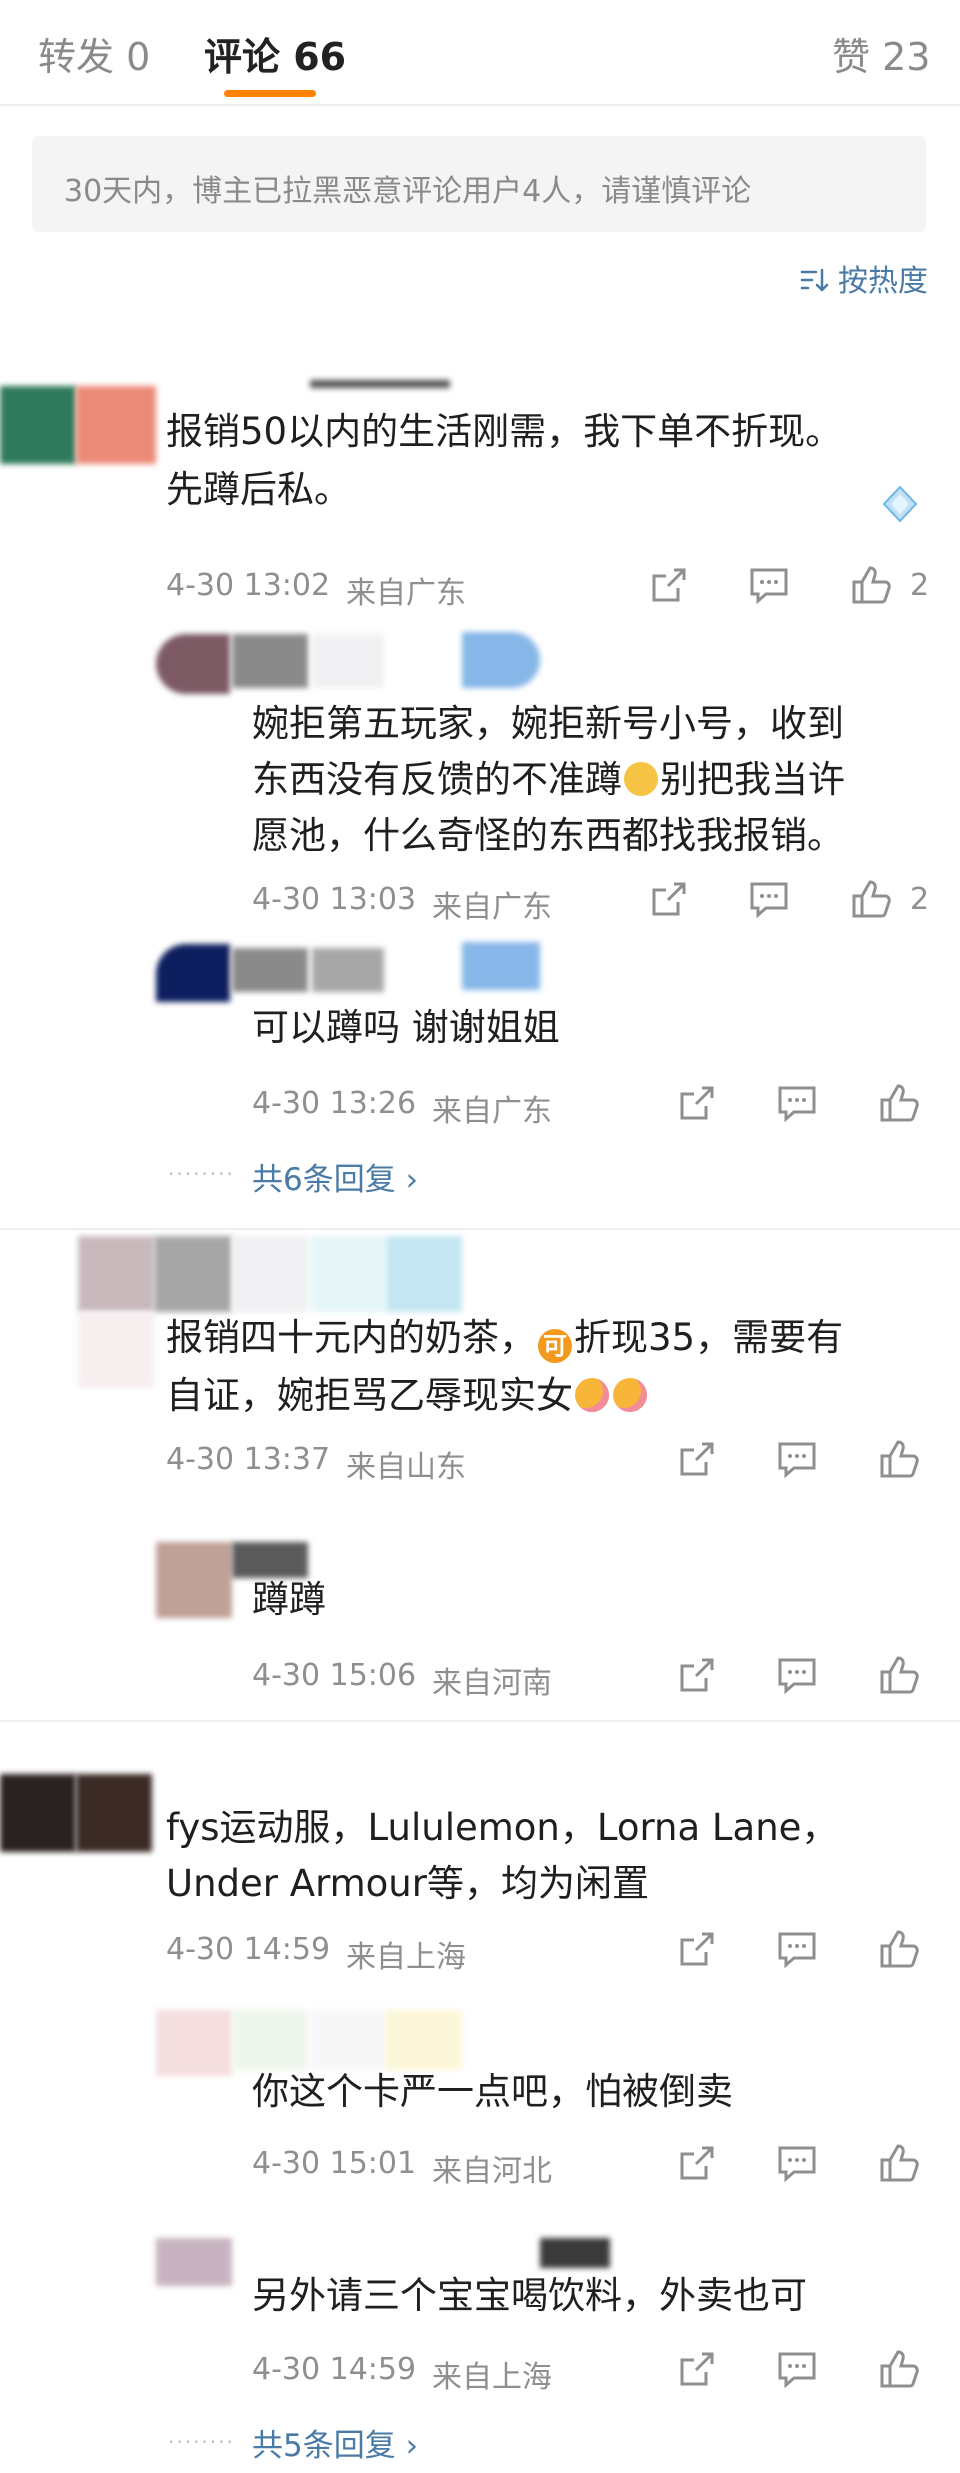  I want to click on sort-button: 按热度, so click(864, 278).